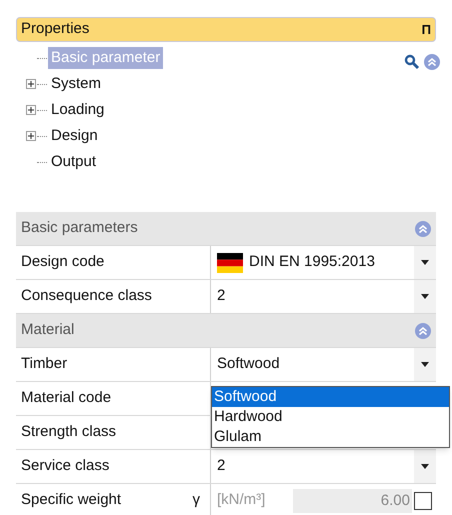 The height and width of the screenshot is (515, 452). Describe the element at coordinates (196, 500) in the screenshot. I see `symbol-label: γ` at that location.